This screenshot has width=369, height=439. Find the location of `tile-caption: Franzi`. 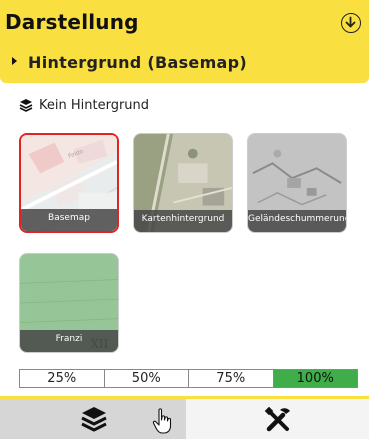

tile-caption: Franzi is located at coordinates (69, 341).